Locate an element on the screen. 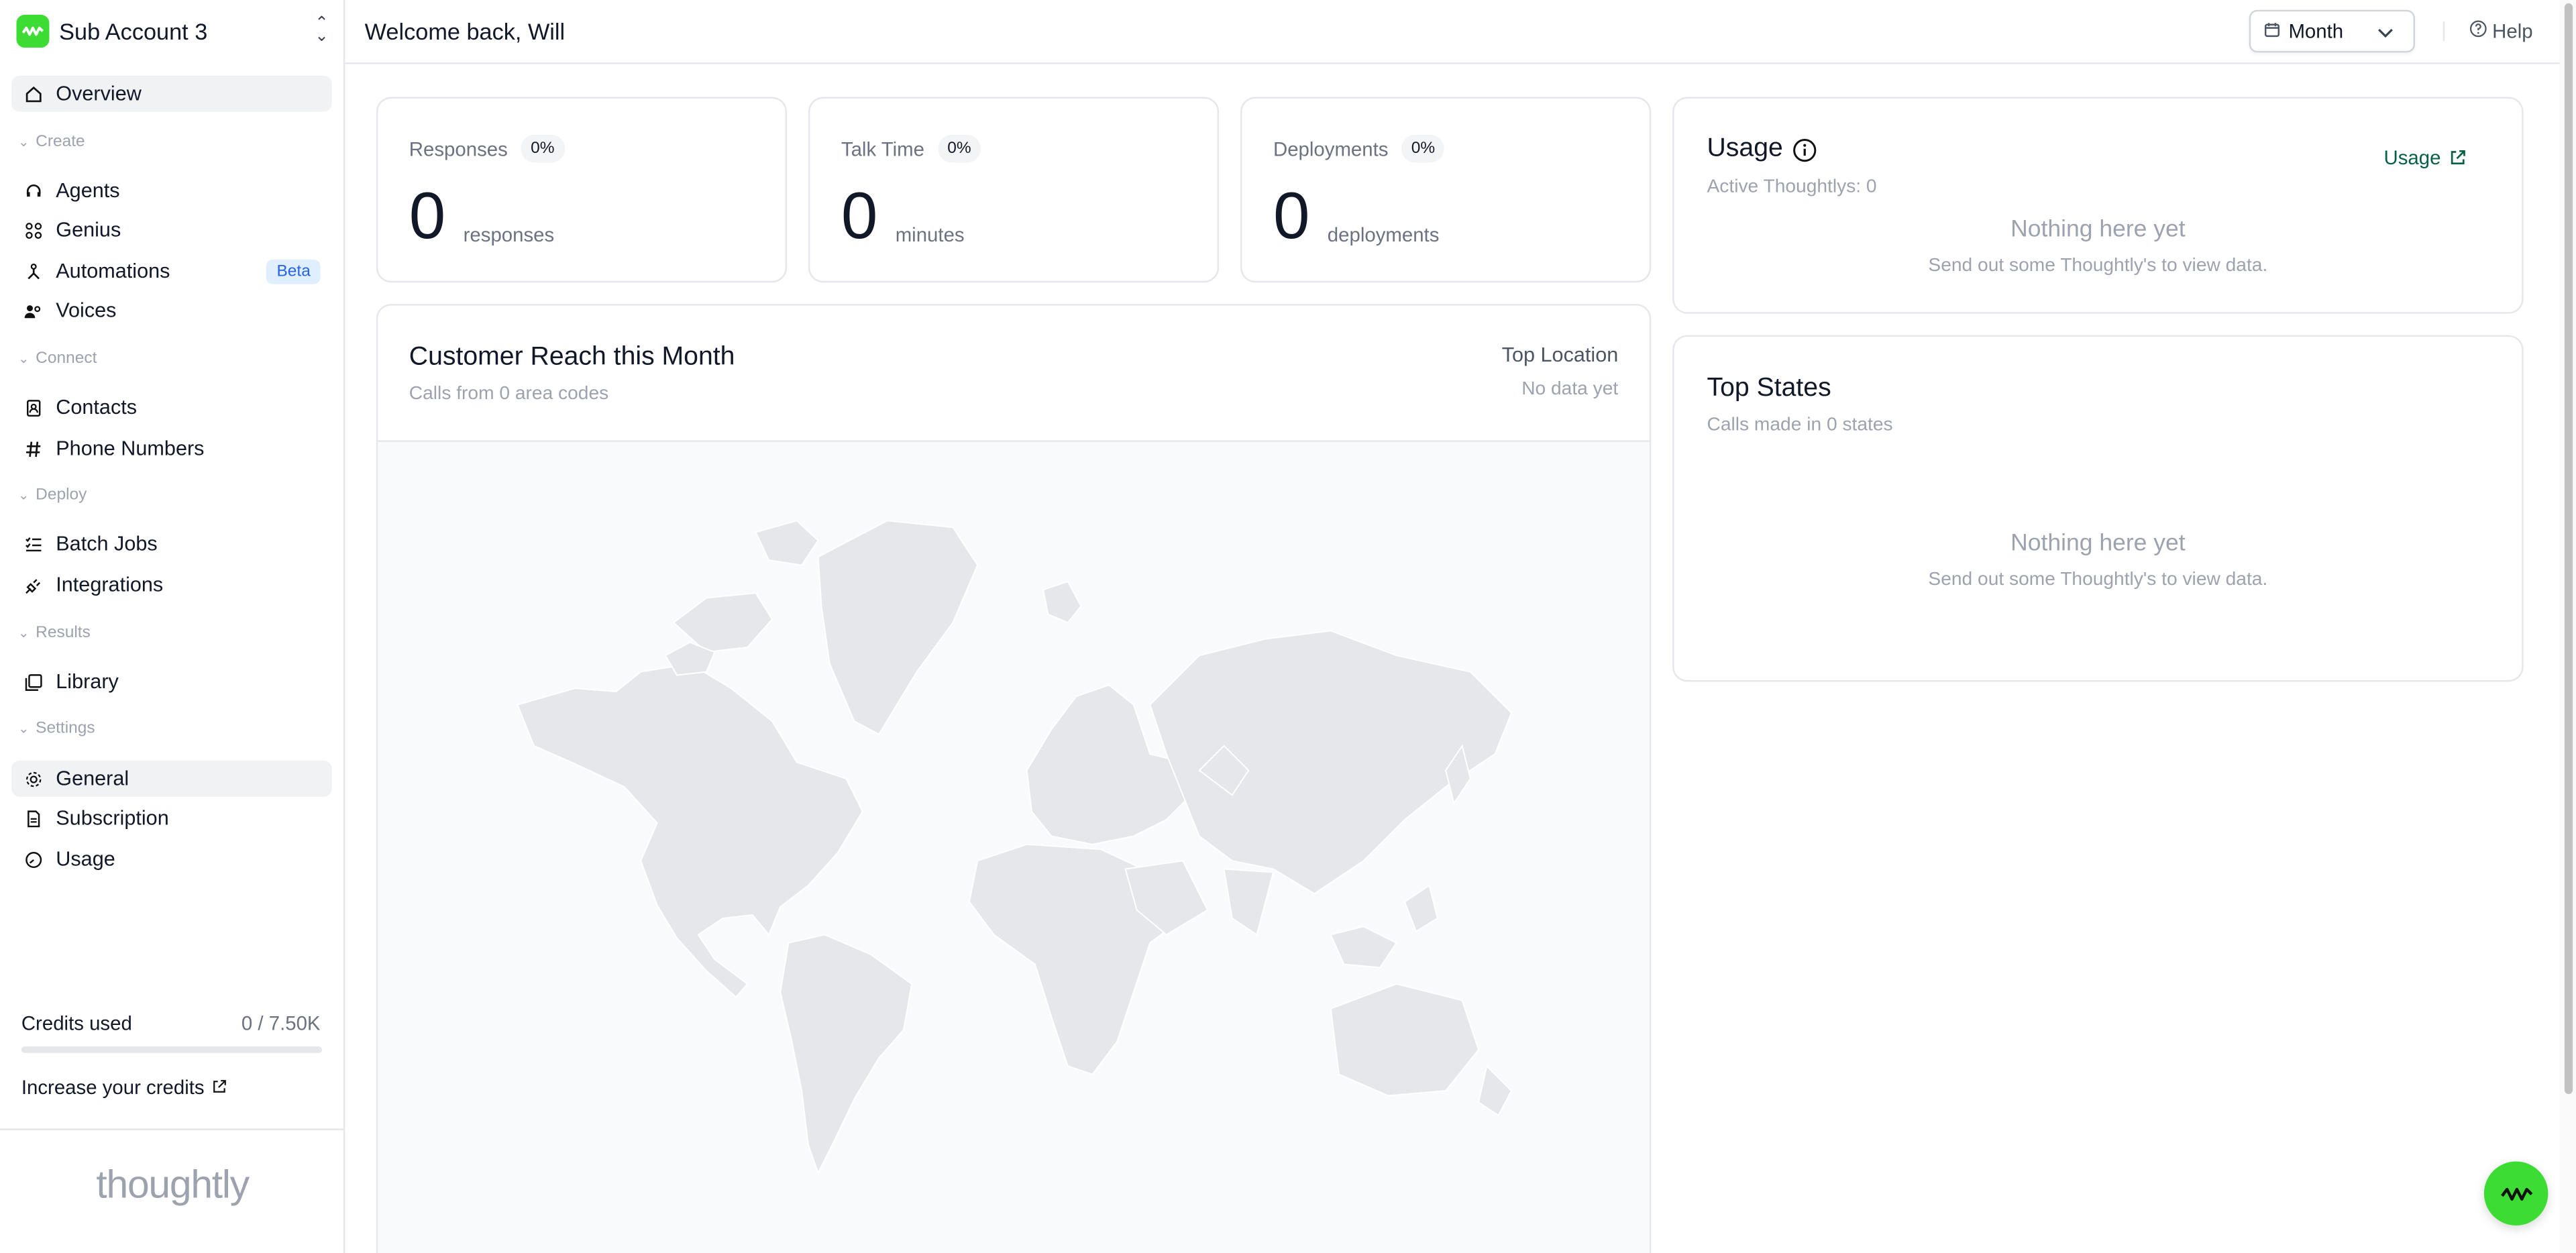  plug-icon is located at coordinates (32, 584).